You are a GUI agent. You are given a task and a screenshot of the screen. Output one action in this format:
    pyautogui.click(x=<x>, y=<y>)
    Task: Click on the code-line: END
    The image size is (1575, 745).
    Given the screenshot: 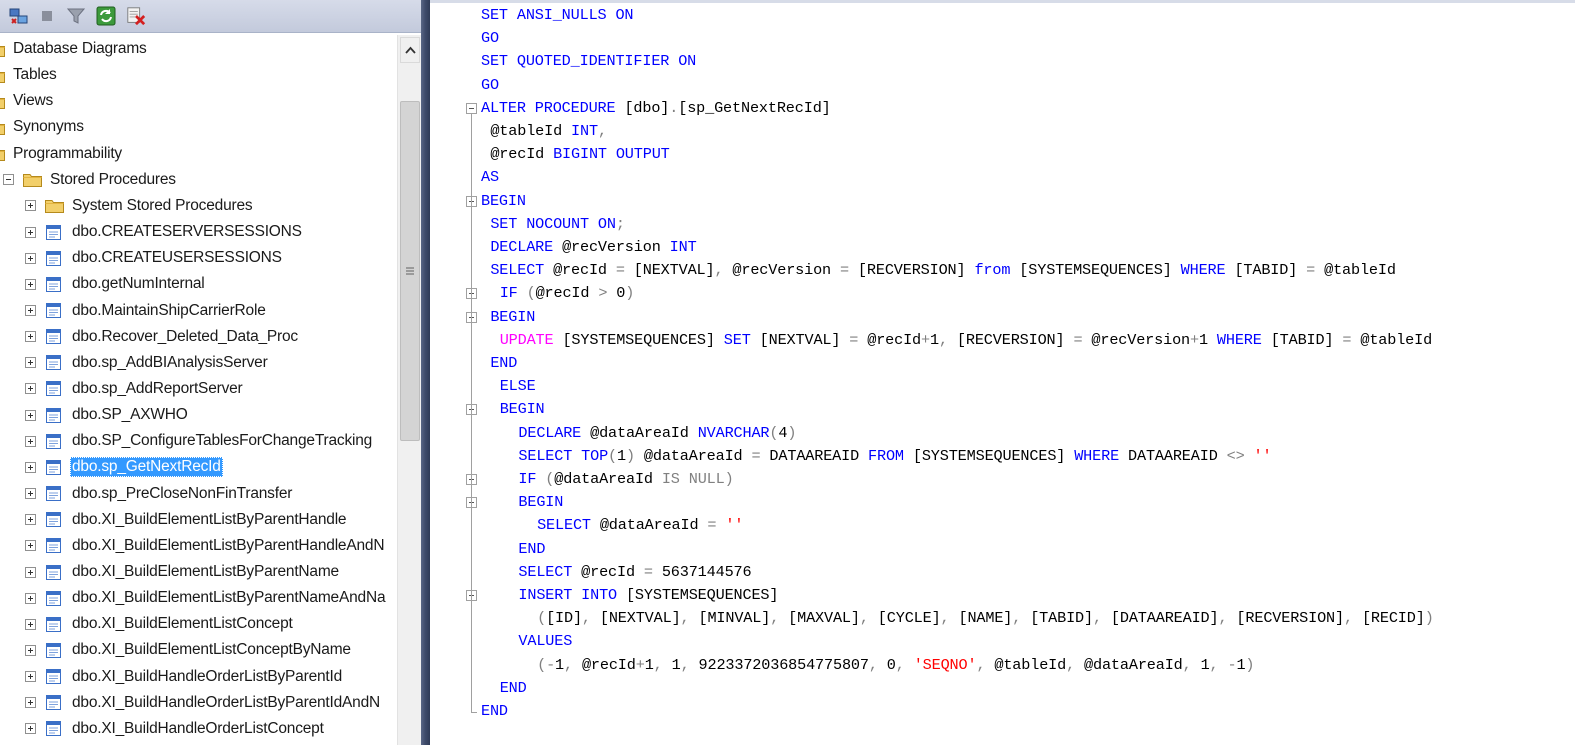 What is the action you would take?
    pyautogui.click(x=494, y=711)
    